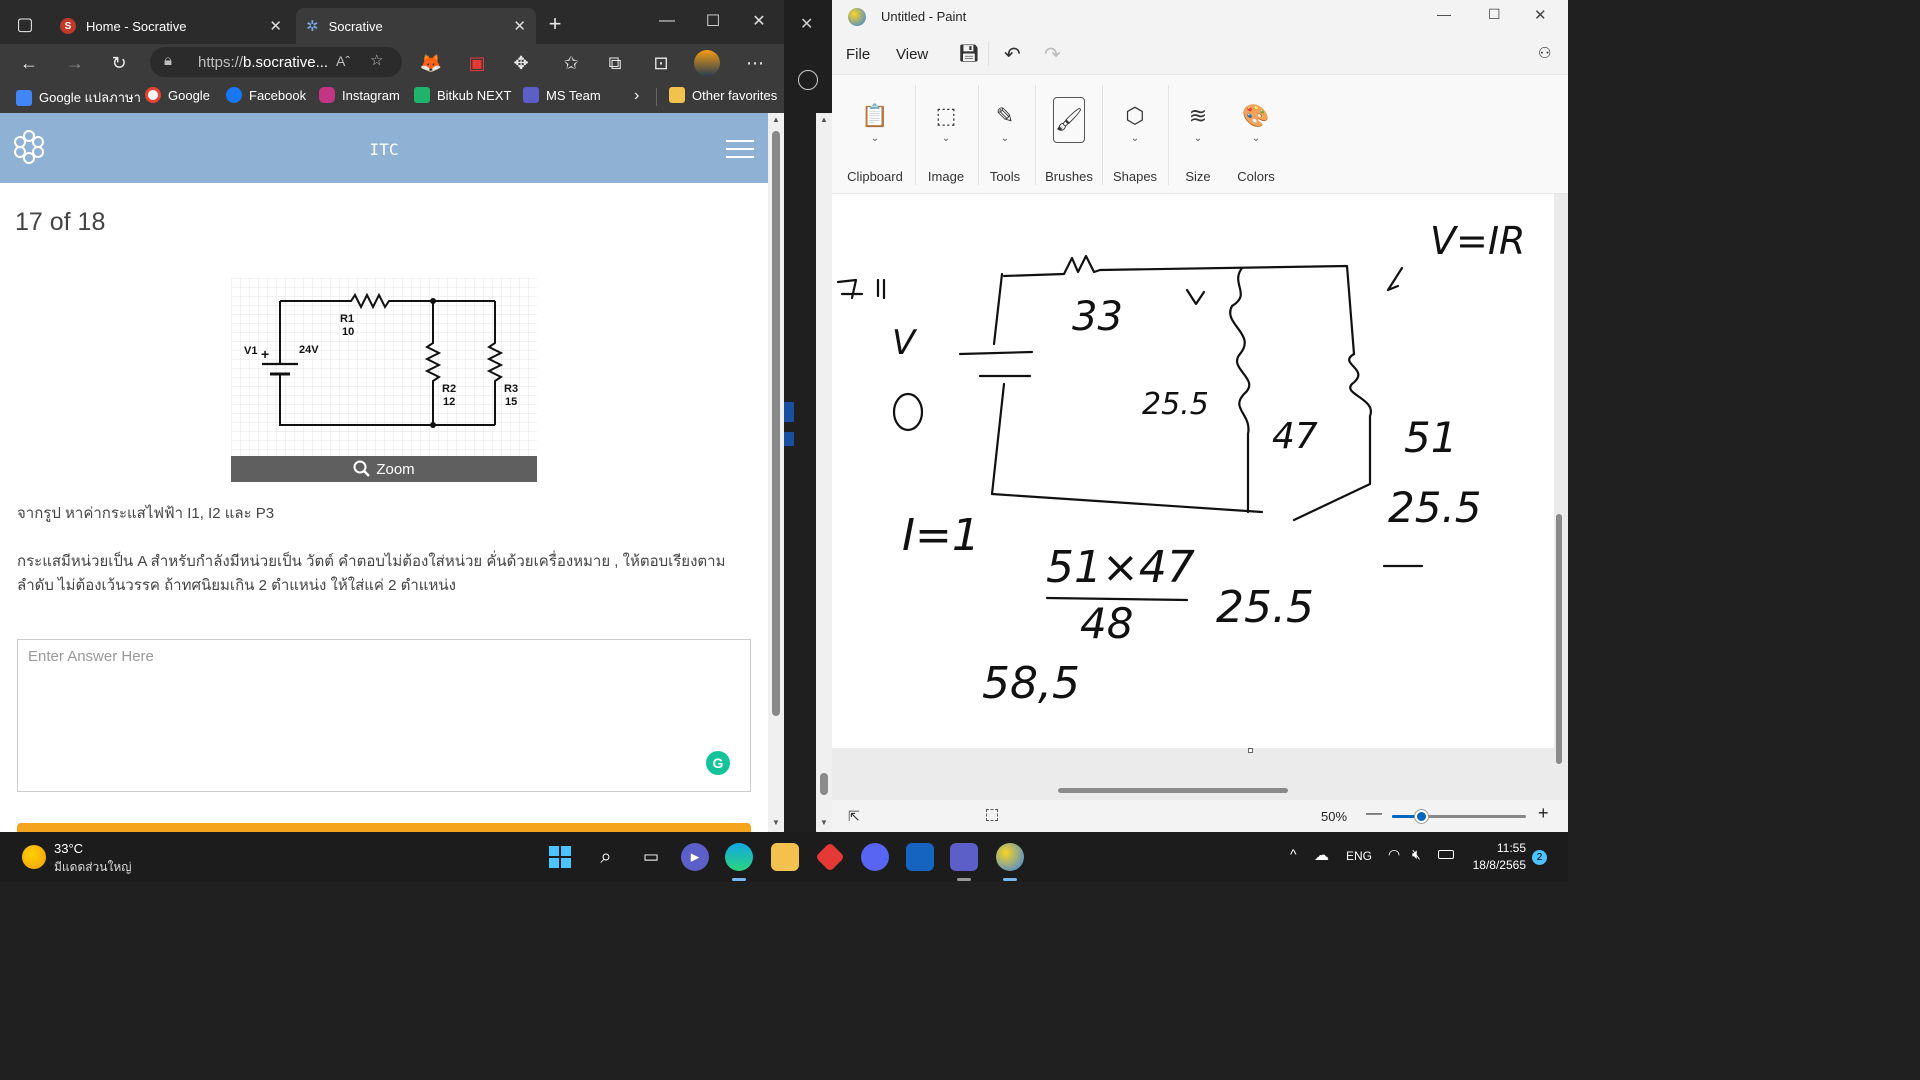 Image resolution: width=1920 pixels, height=1080 pixels. I want to click on tab-socrative: ✲ Socrative ✕, so click(416, 26).